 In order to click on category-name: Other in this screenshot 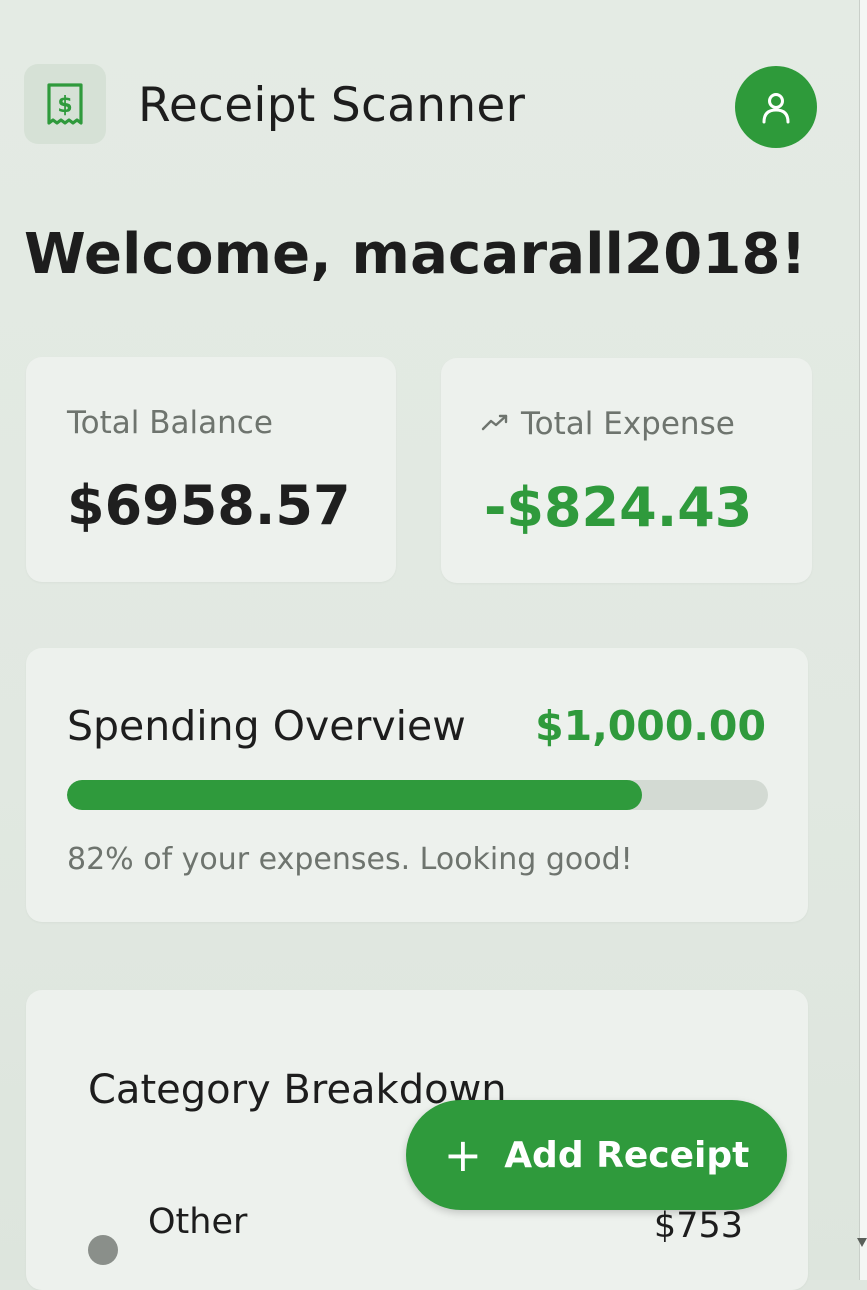, I will do `click(198, 1222)`.